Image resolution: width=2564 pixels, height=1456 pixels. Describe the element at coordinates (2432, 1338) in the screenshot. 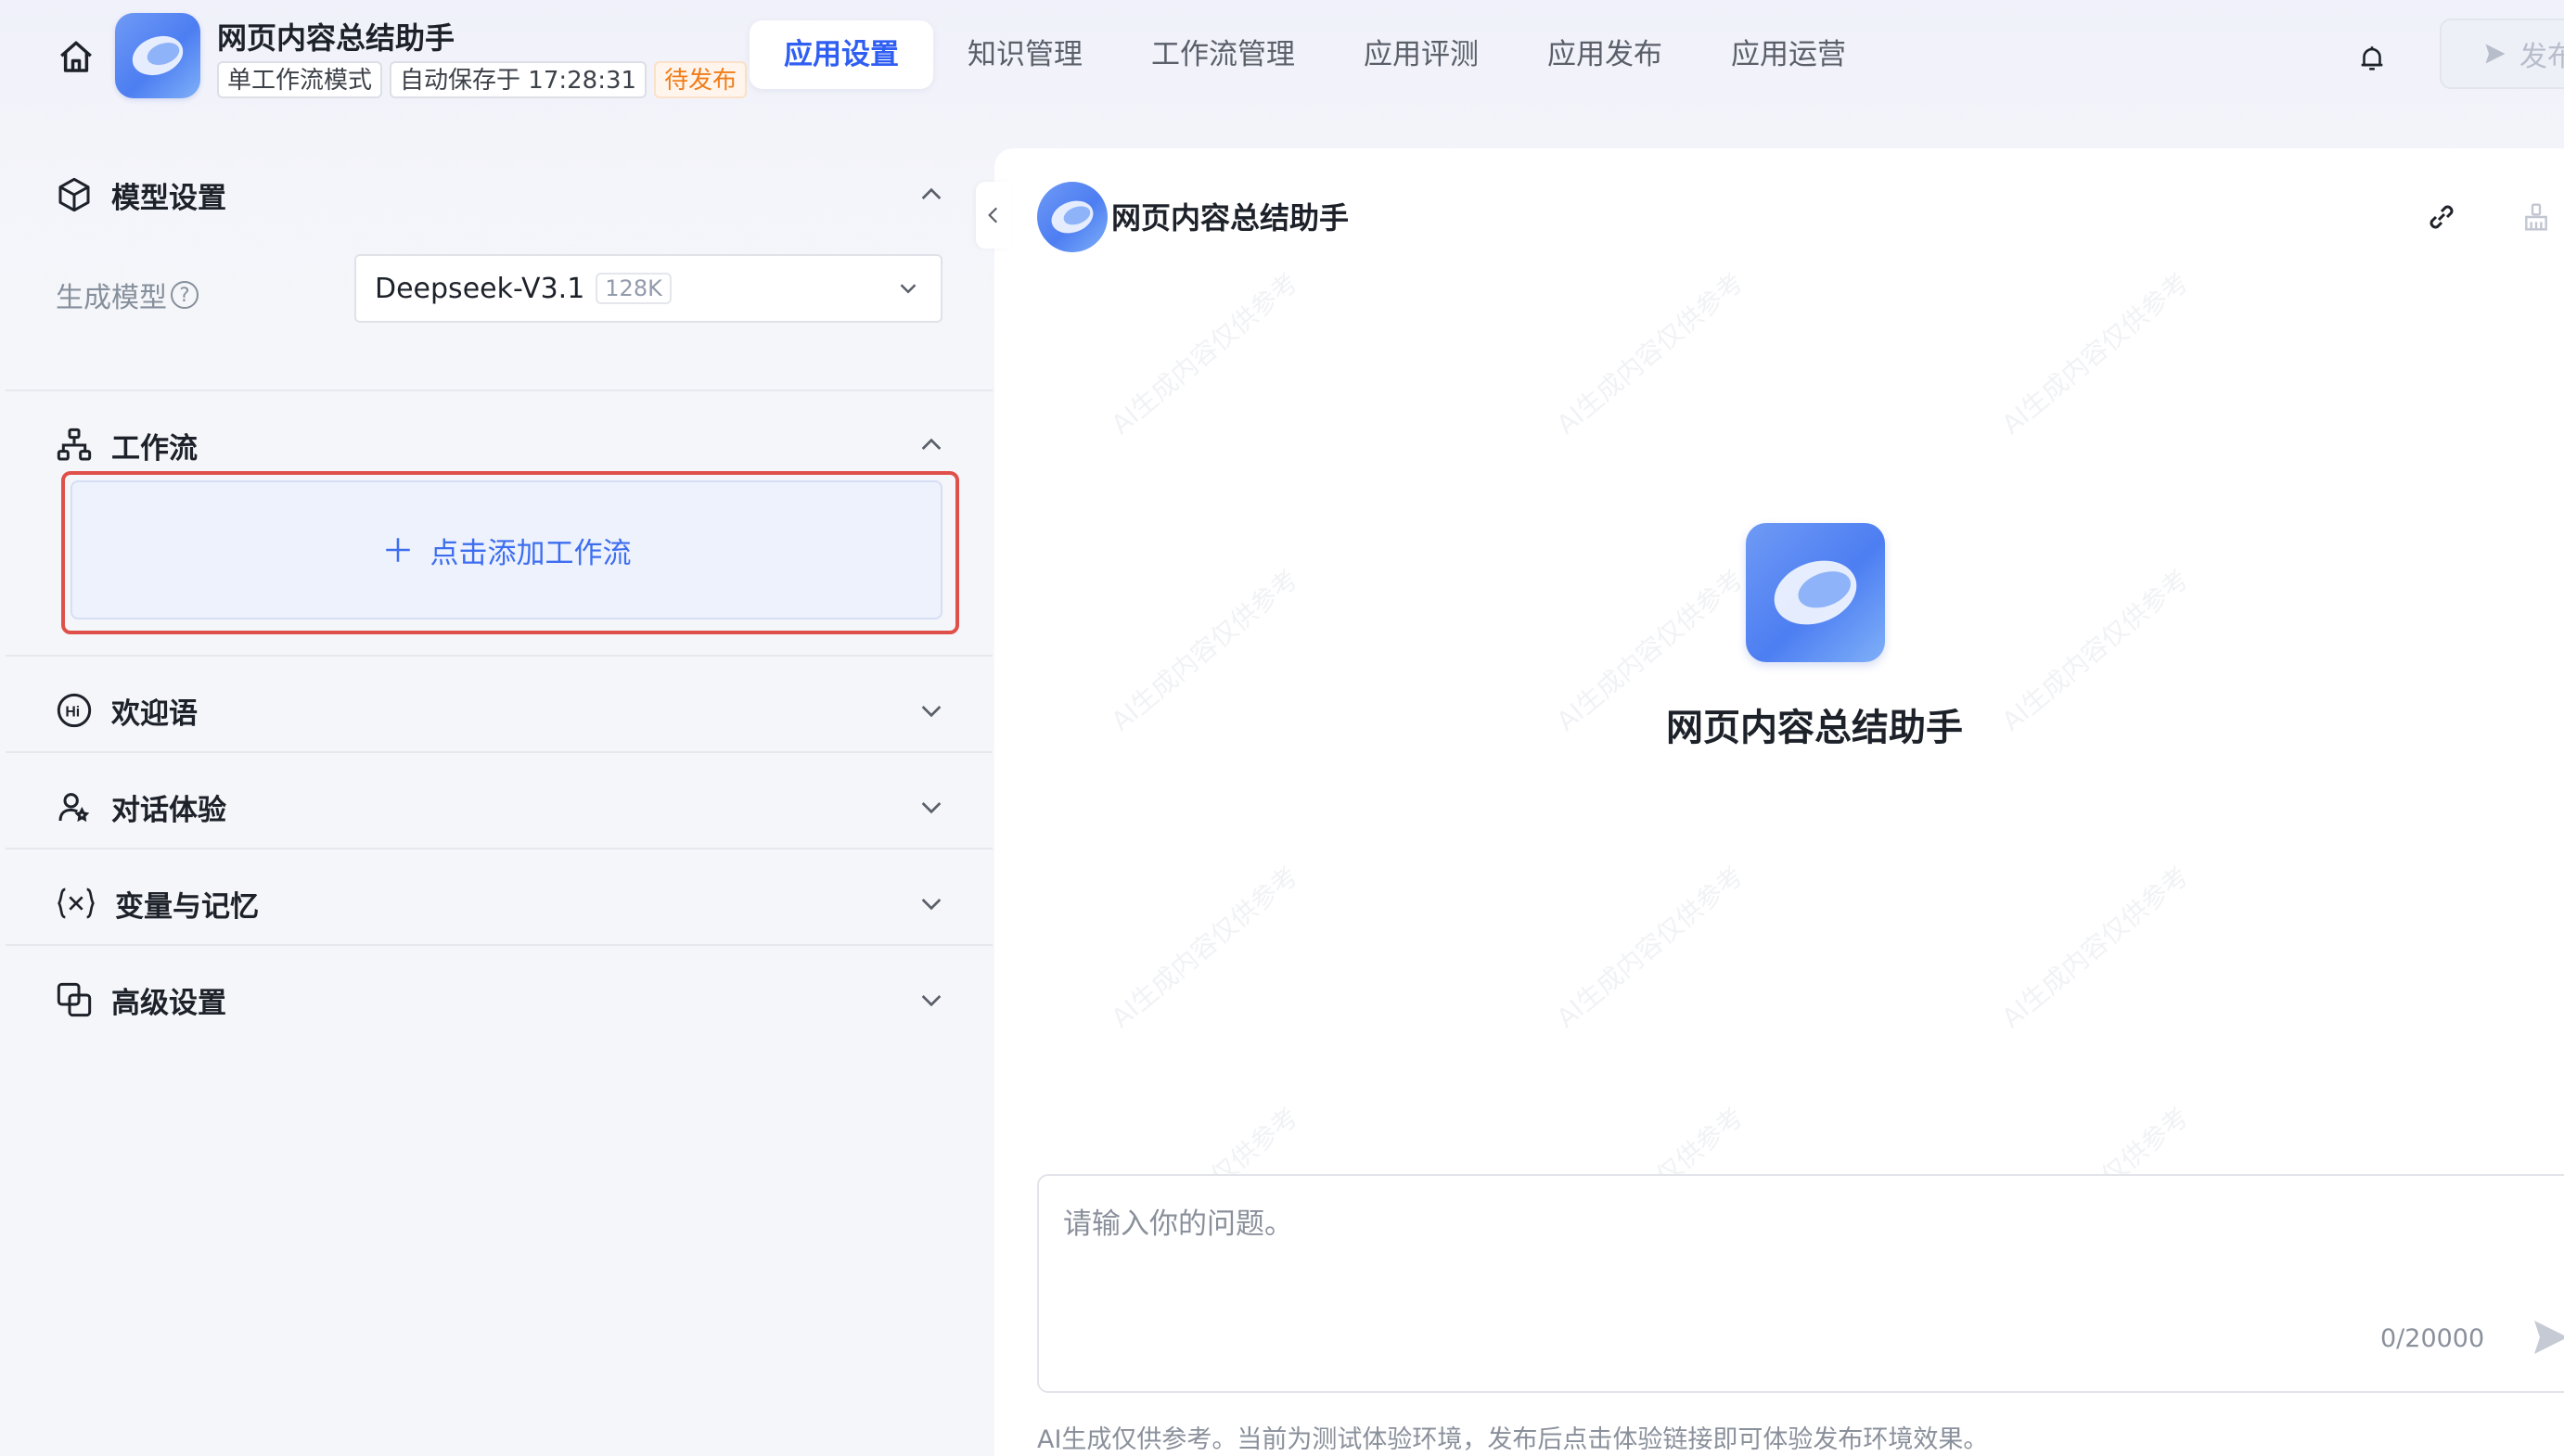

I see `char-counter: 0/20000` at that location.